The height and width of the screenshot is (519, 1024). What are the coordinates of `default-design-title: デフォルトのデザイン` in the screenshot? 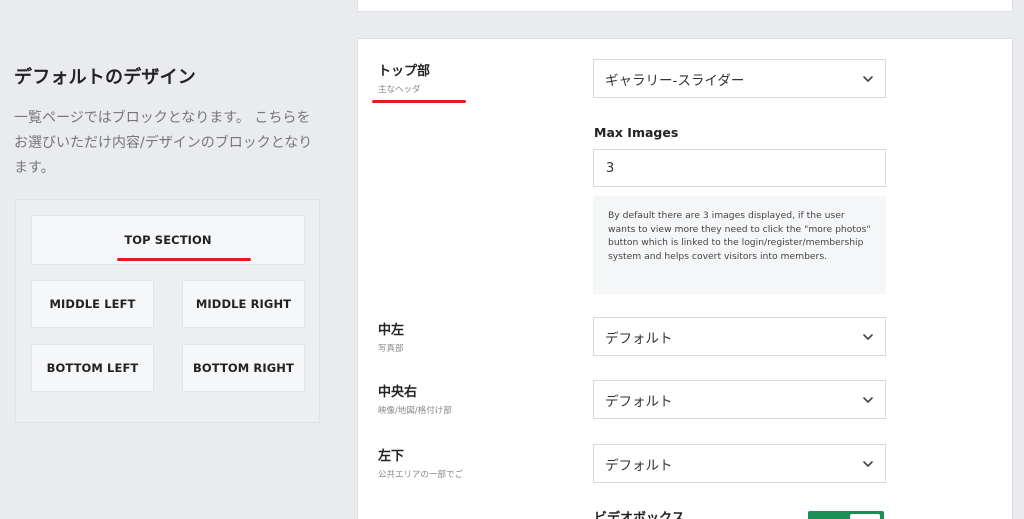 It's located at (105, 77).